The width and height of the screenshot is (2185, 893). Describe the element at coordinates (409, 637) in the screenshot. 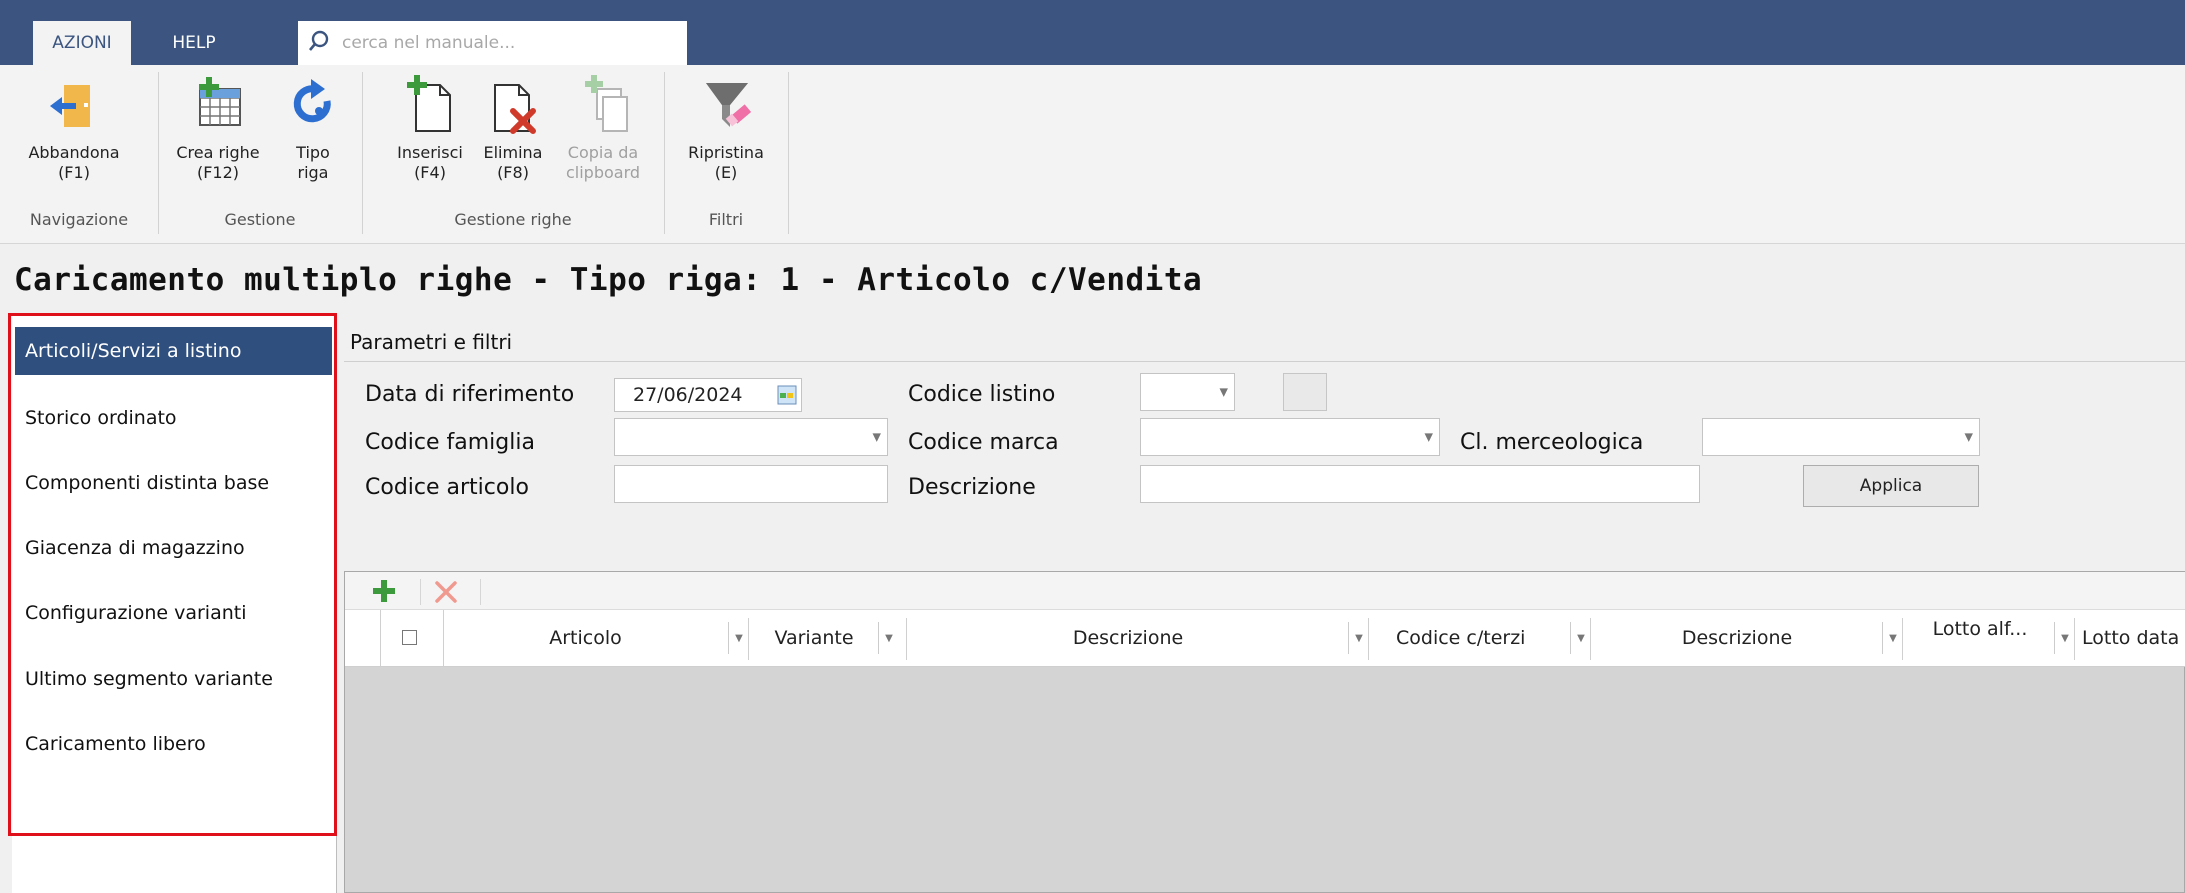

I see `select-all-checkbox` at that location.